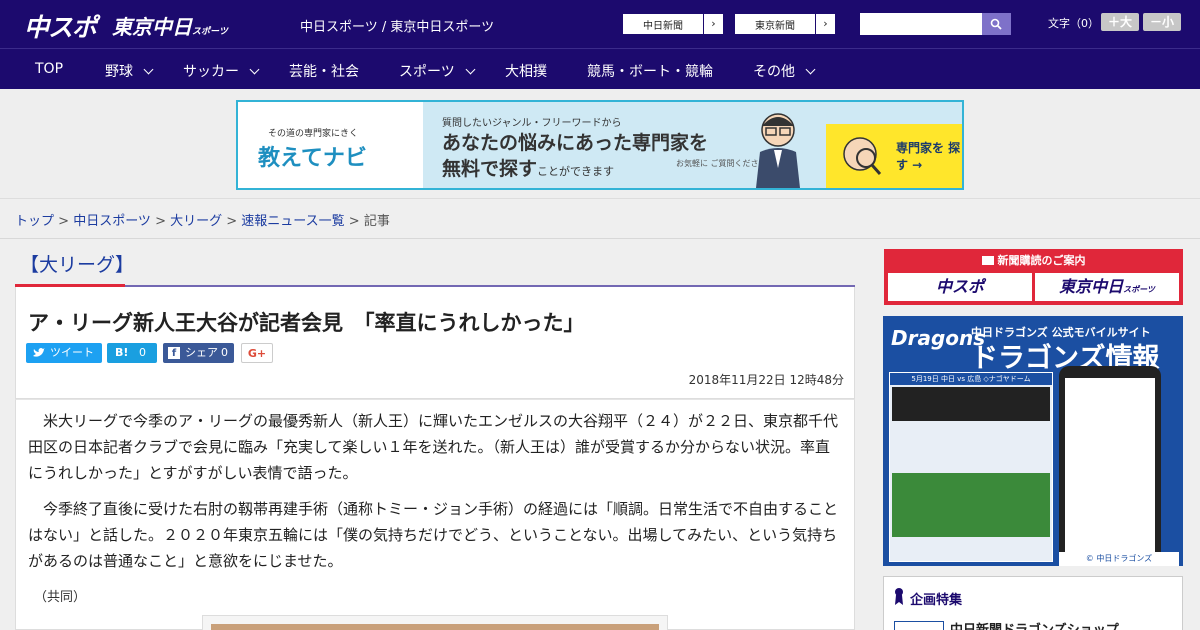 The width and height of the screenshot is (1200, 630). I want to click on nav-label: サッカー, so click(211, 72).